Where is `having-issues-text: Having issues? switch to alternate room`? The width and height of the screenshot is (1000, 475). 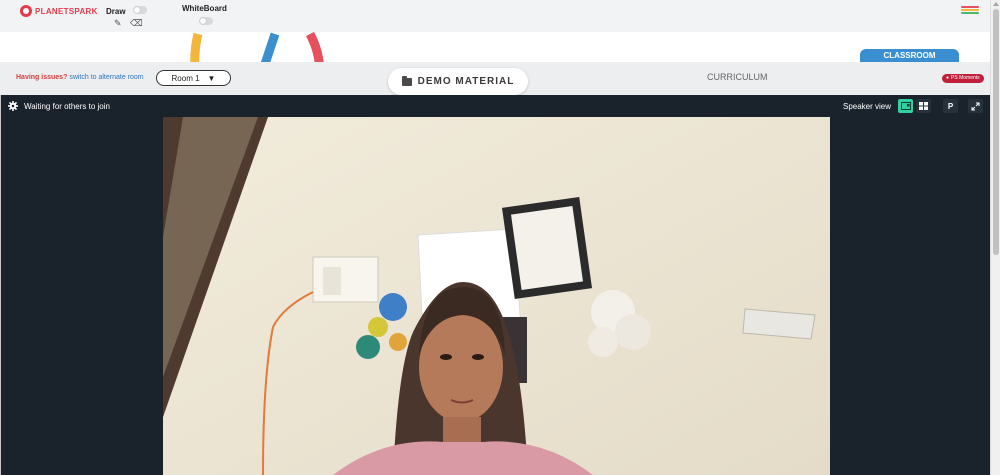 having-issues-text: Having issues? switch to alternate room is located at coordinates (80, 77).